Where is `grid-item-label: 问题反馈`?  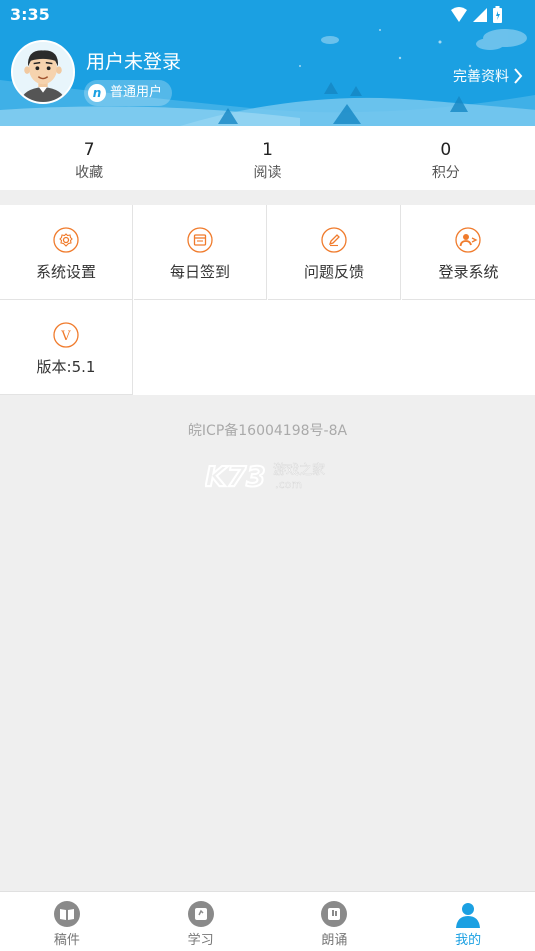 grid-item-label: 问题反馈 is located at coordinates (333, 272).